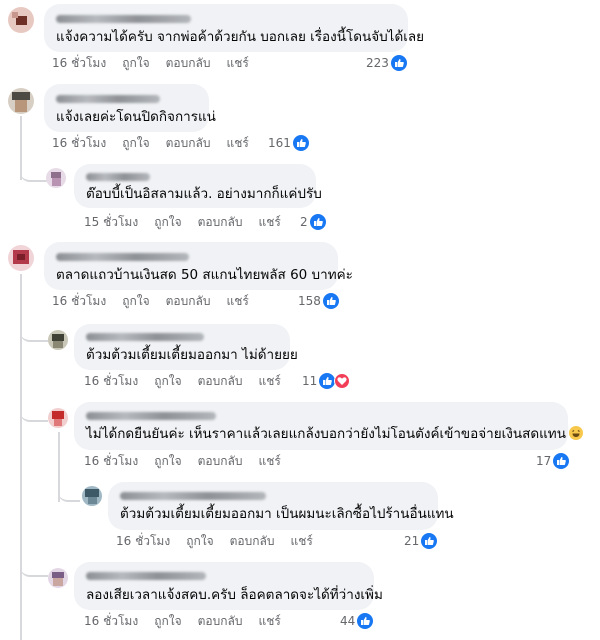 This screenshot has width=600, height=640. I want to click on comment-text: ต้วมต้วมเตี้ยมเตี้ยมออกมา ไม่ด้ายยย, so click(192, 355).